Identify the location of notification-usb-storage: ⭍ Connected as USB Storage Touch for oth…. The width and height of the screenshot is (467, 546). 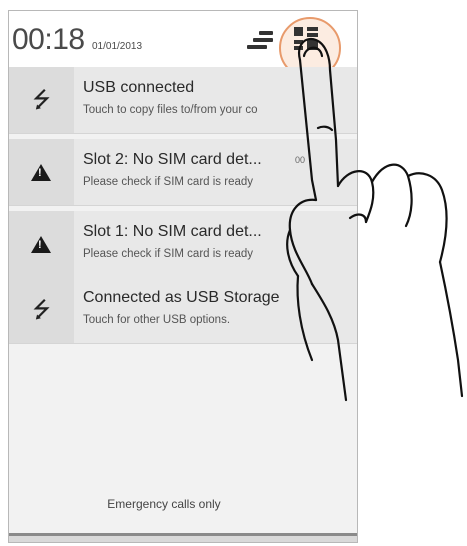
(183, 310).